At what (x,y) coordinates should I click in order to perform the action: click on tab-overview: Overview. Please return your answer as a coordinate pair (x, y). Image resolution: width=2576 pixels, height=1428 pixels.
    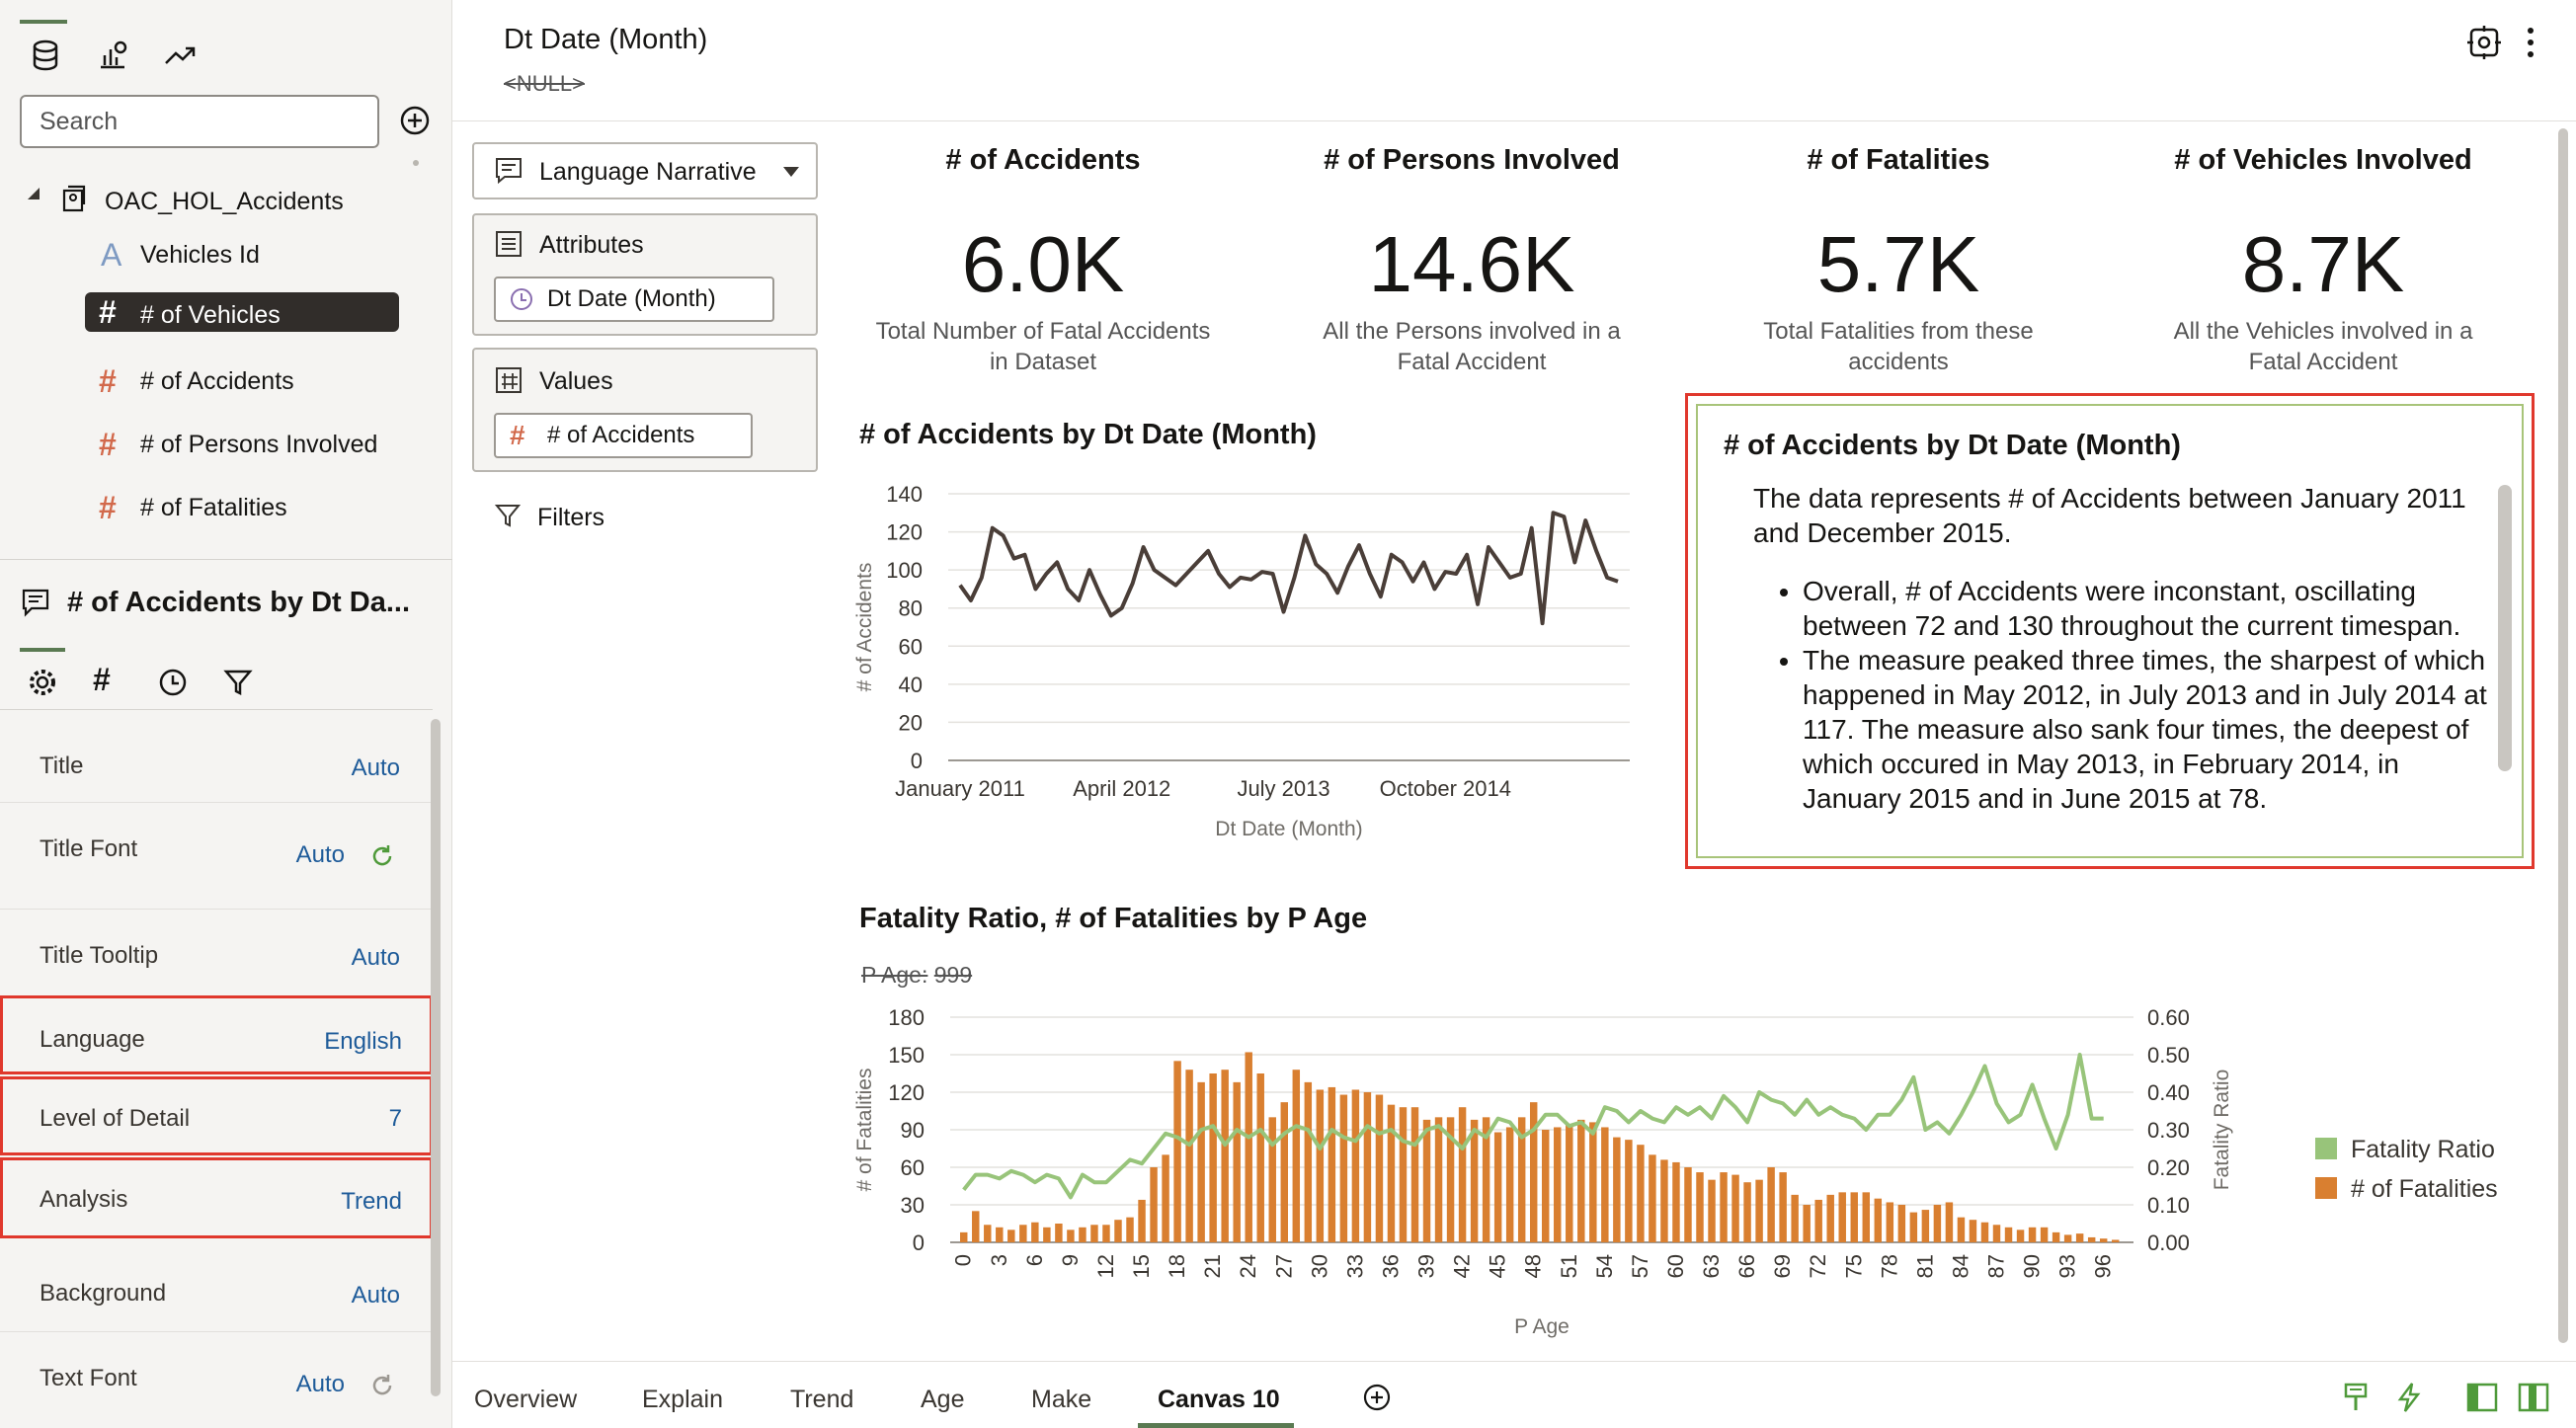
    Looking at the image, I should click on (525, 1400).